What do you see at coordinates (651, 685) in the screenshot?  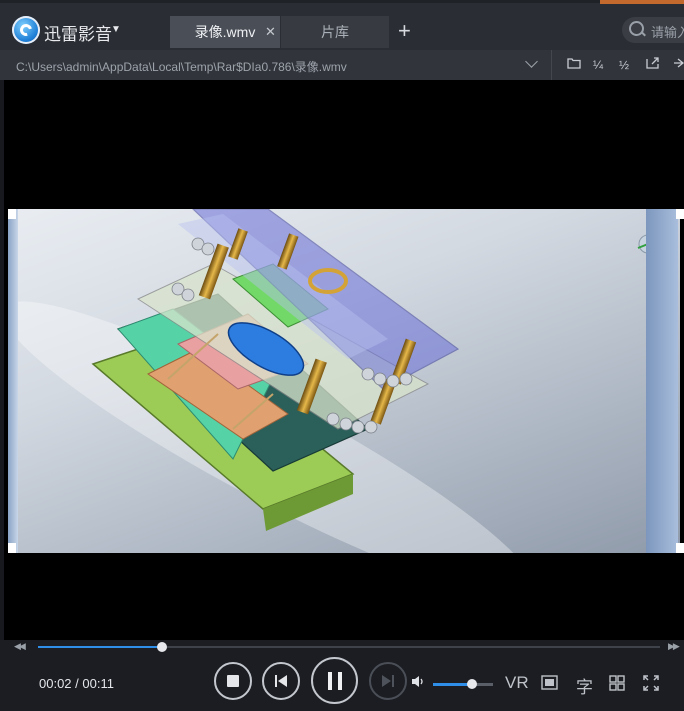 I see `fullscreen-icon` at bounding box center [651, 685].